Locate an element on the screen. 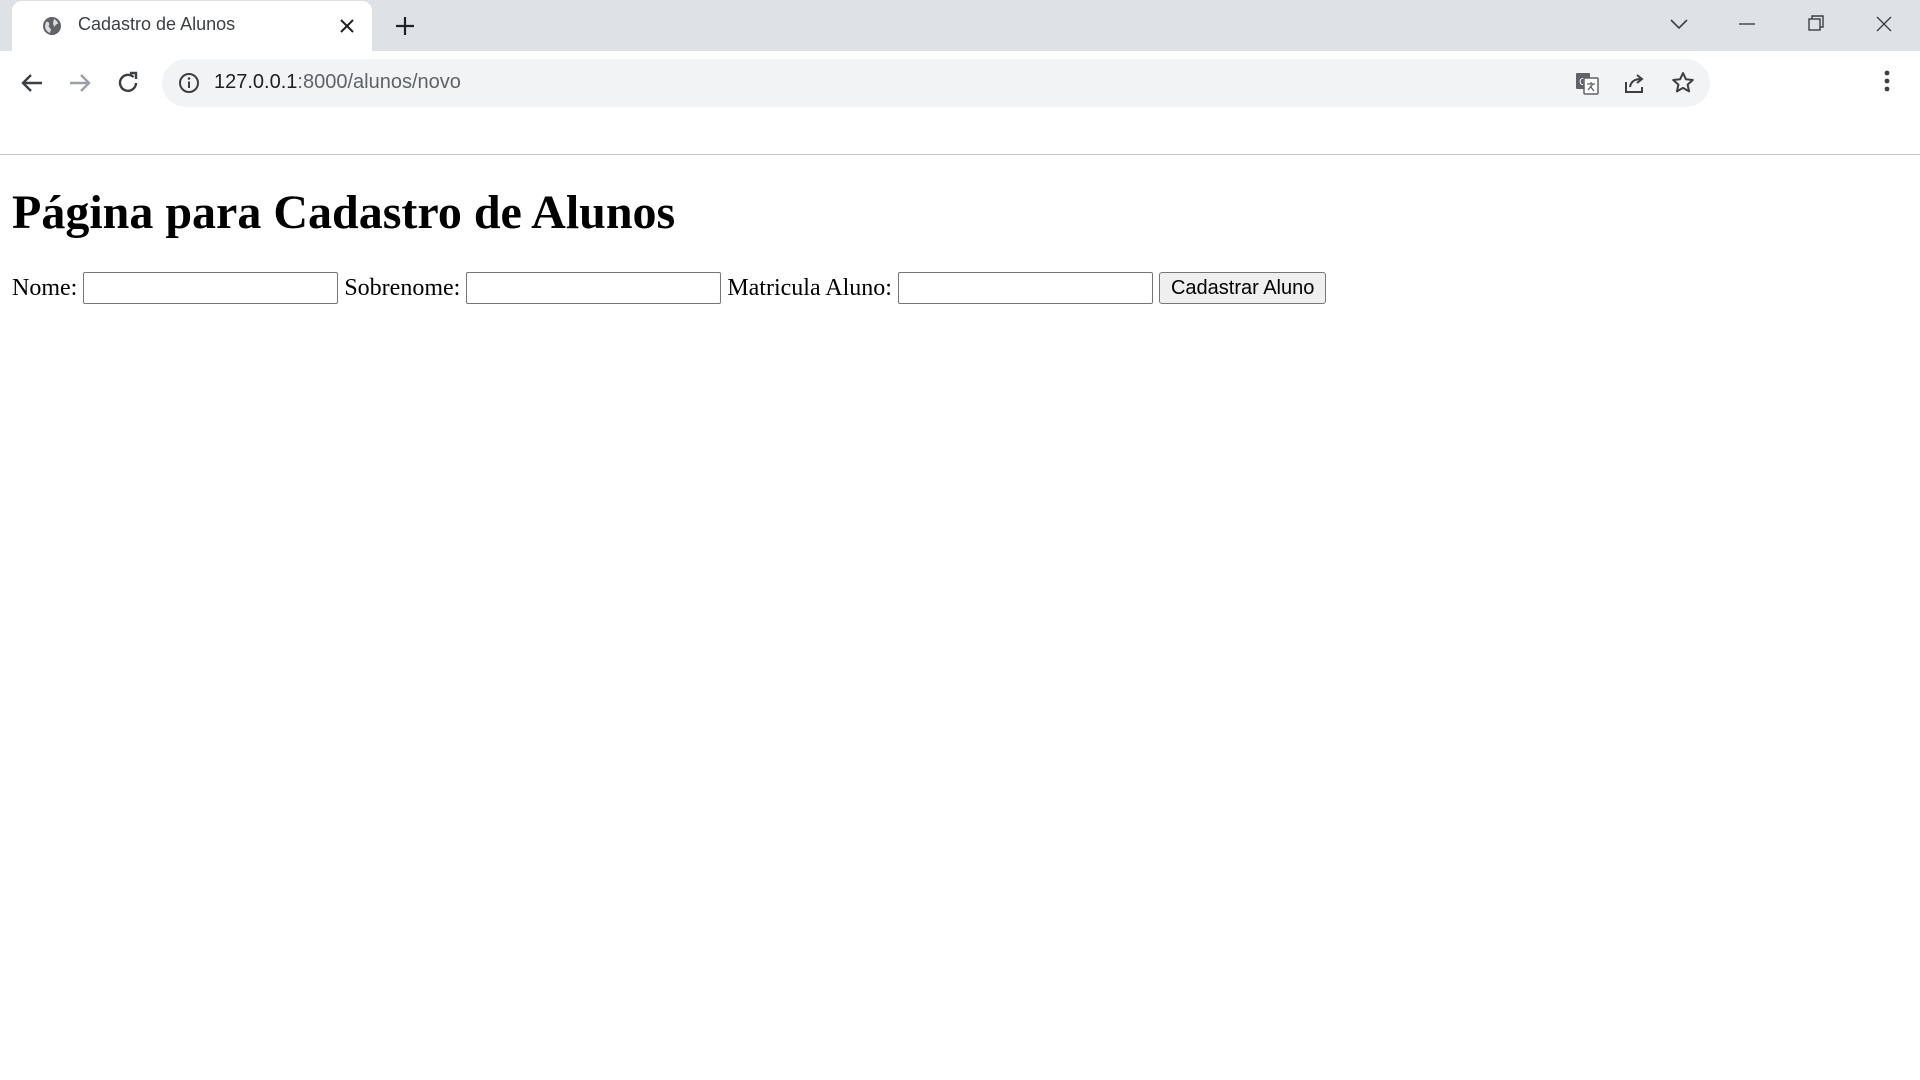  sobrenome-label: Sobrenome: is located at coordinates (402, 287).